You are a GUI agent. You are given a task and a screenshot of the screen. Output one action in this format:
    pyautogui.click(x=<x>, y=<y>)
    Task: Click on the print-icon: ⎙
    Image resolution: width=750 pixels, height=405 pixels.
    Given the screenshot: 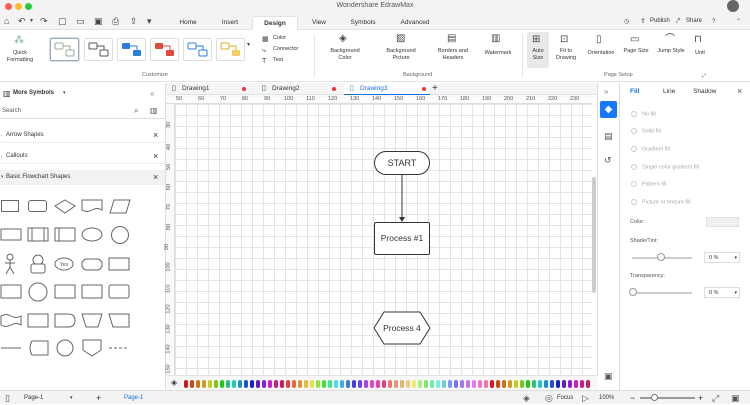 What is the action you would take?
    pyautogui.click(x=115, y=21)
    